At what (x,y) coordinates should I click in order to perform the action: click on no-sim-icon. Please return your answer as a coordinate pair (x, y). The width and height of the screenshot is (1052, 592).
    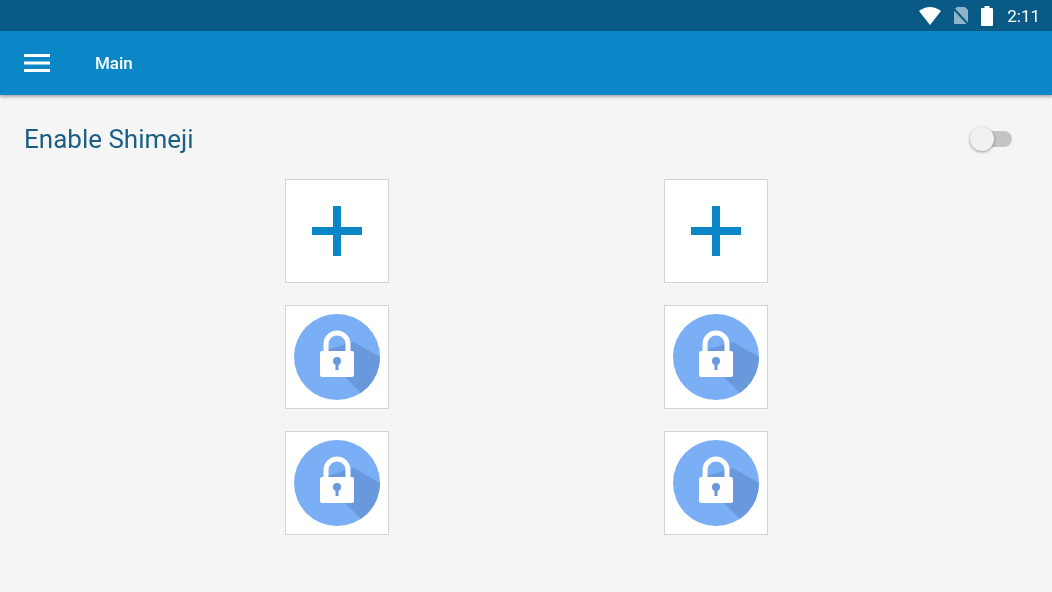
    Looking at the image, I should click on (961, 15).